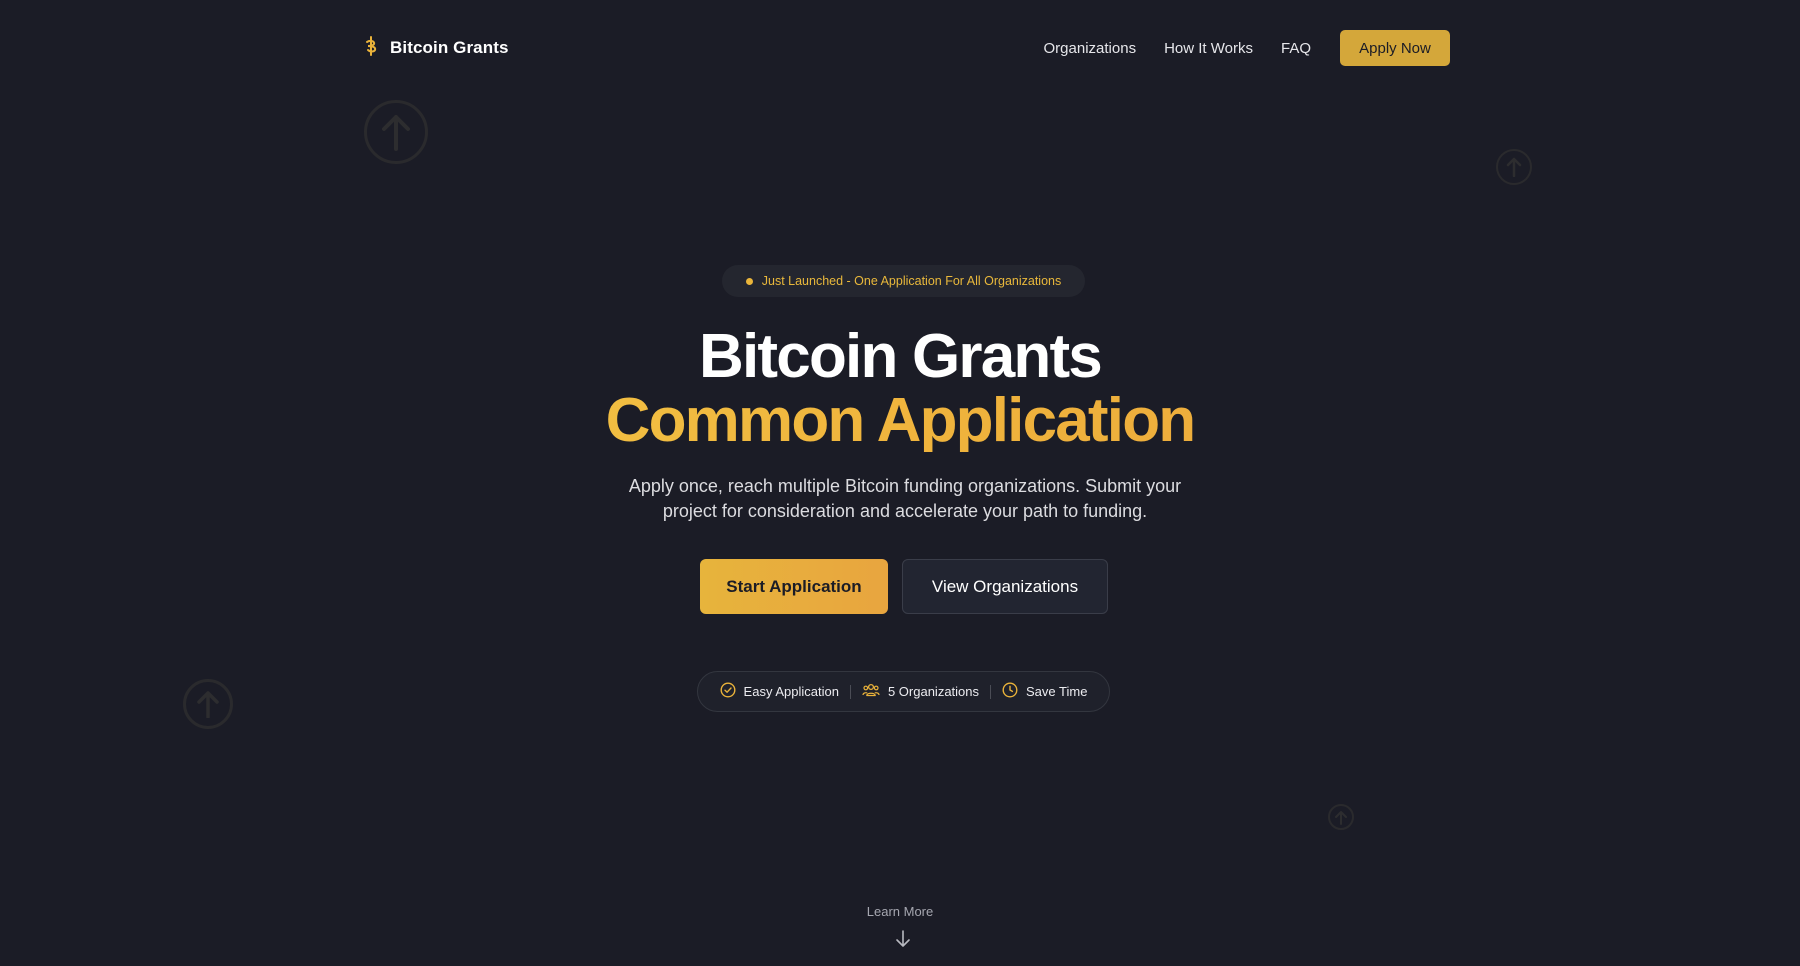 The width and height of the screenshot is (1800, 966). I want to click on feature-easy-application: Easy Application, so click(779, 691).